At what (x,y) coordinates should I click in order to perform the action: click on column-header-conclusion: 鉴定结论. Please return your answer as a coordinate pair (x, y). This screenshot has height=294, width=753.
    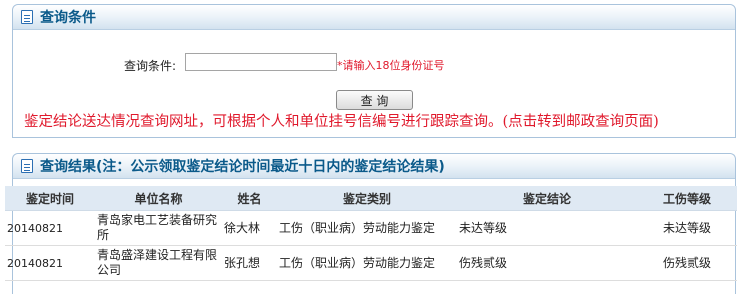
    Looking at the image, I should click on (547, 198).